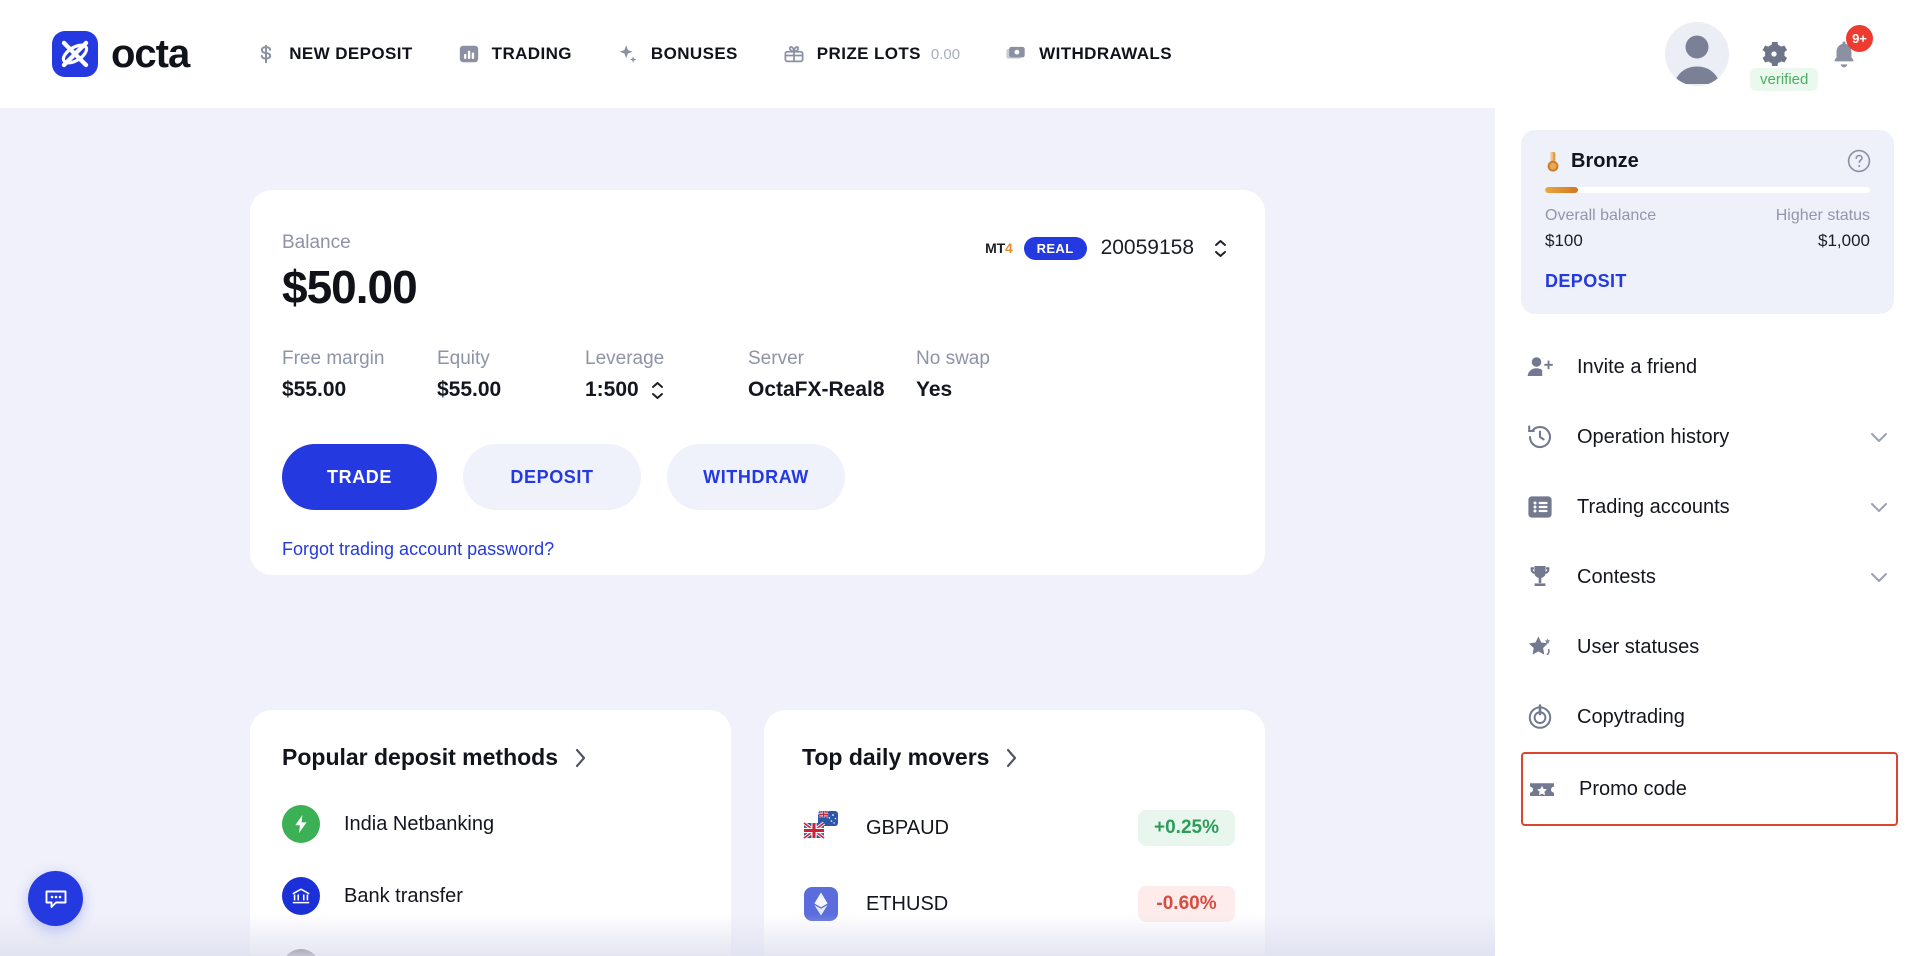  What do you see at coordinates (1859, 161) in the screenshot?
I see `question-mark-icon` at bounding box center [1859, 161].